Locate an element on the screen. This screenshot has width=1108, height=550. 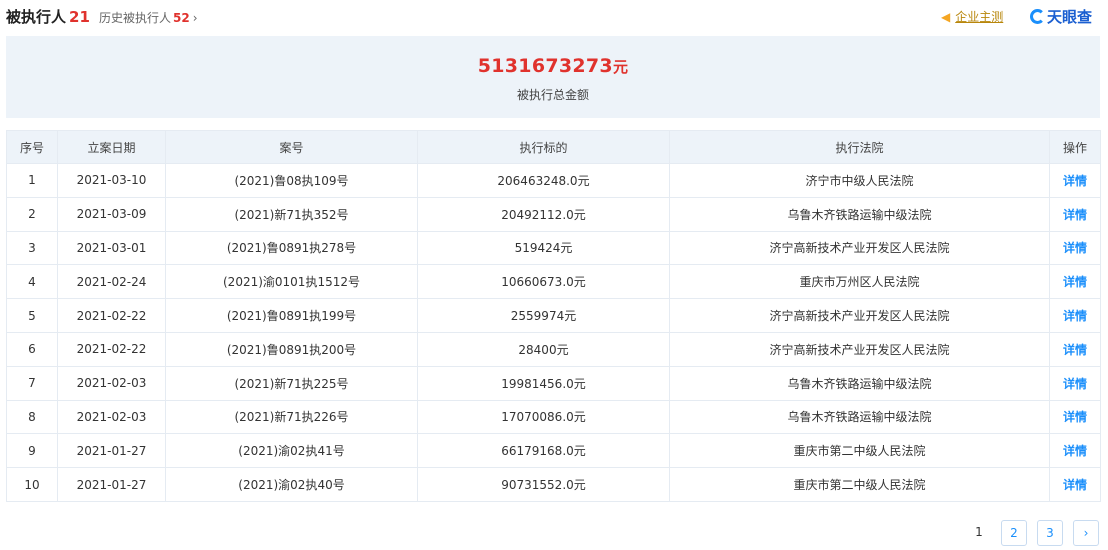
row-index-cell: 3 is located at coordinates (32, 248).